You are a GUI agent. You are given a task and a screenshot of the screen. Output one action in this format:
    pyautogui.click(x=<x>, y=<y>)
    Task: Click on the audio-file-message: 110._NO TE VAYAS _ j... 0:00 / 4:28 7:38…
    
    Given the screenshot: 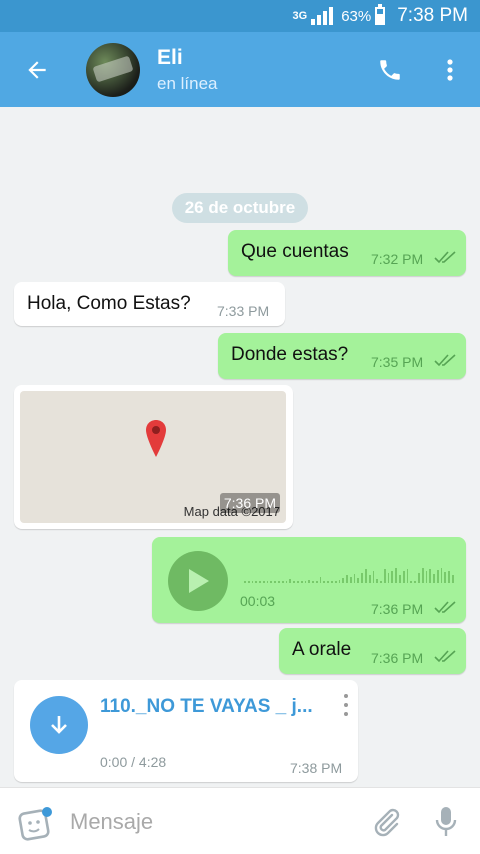 What is the action you would take?
    pyautogui.click(x=186, y=731)
    